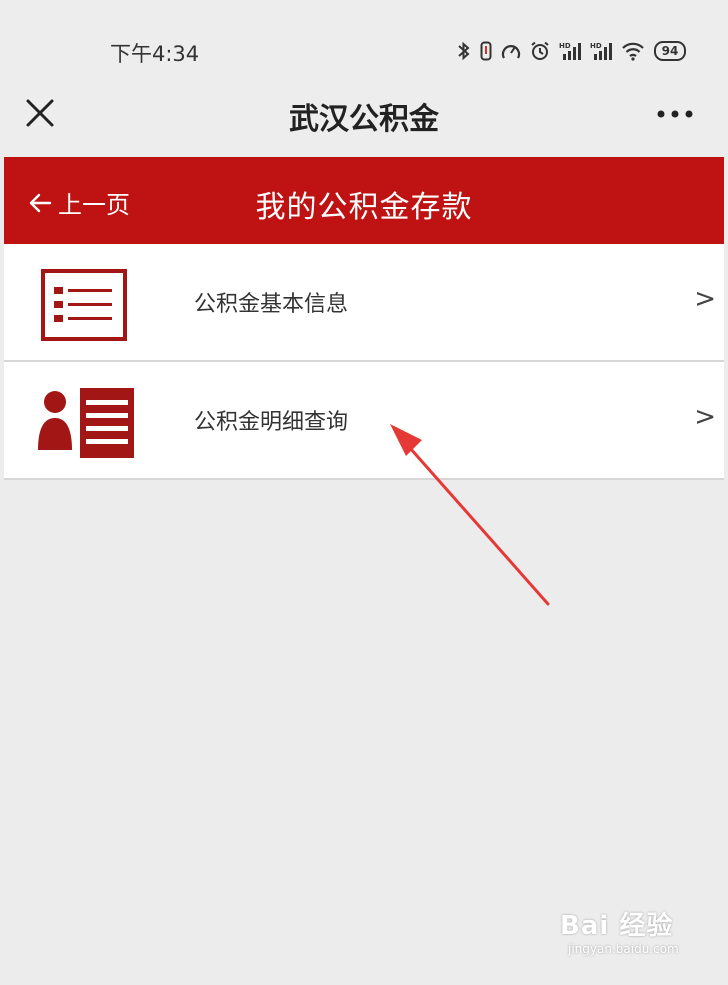  I want to click on battery-level: 94, so click(670, 51).